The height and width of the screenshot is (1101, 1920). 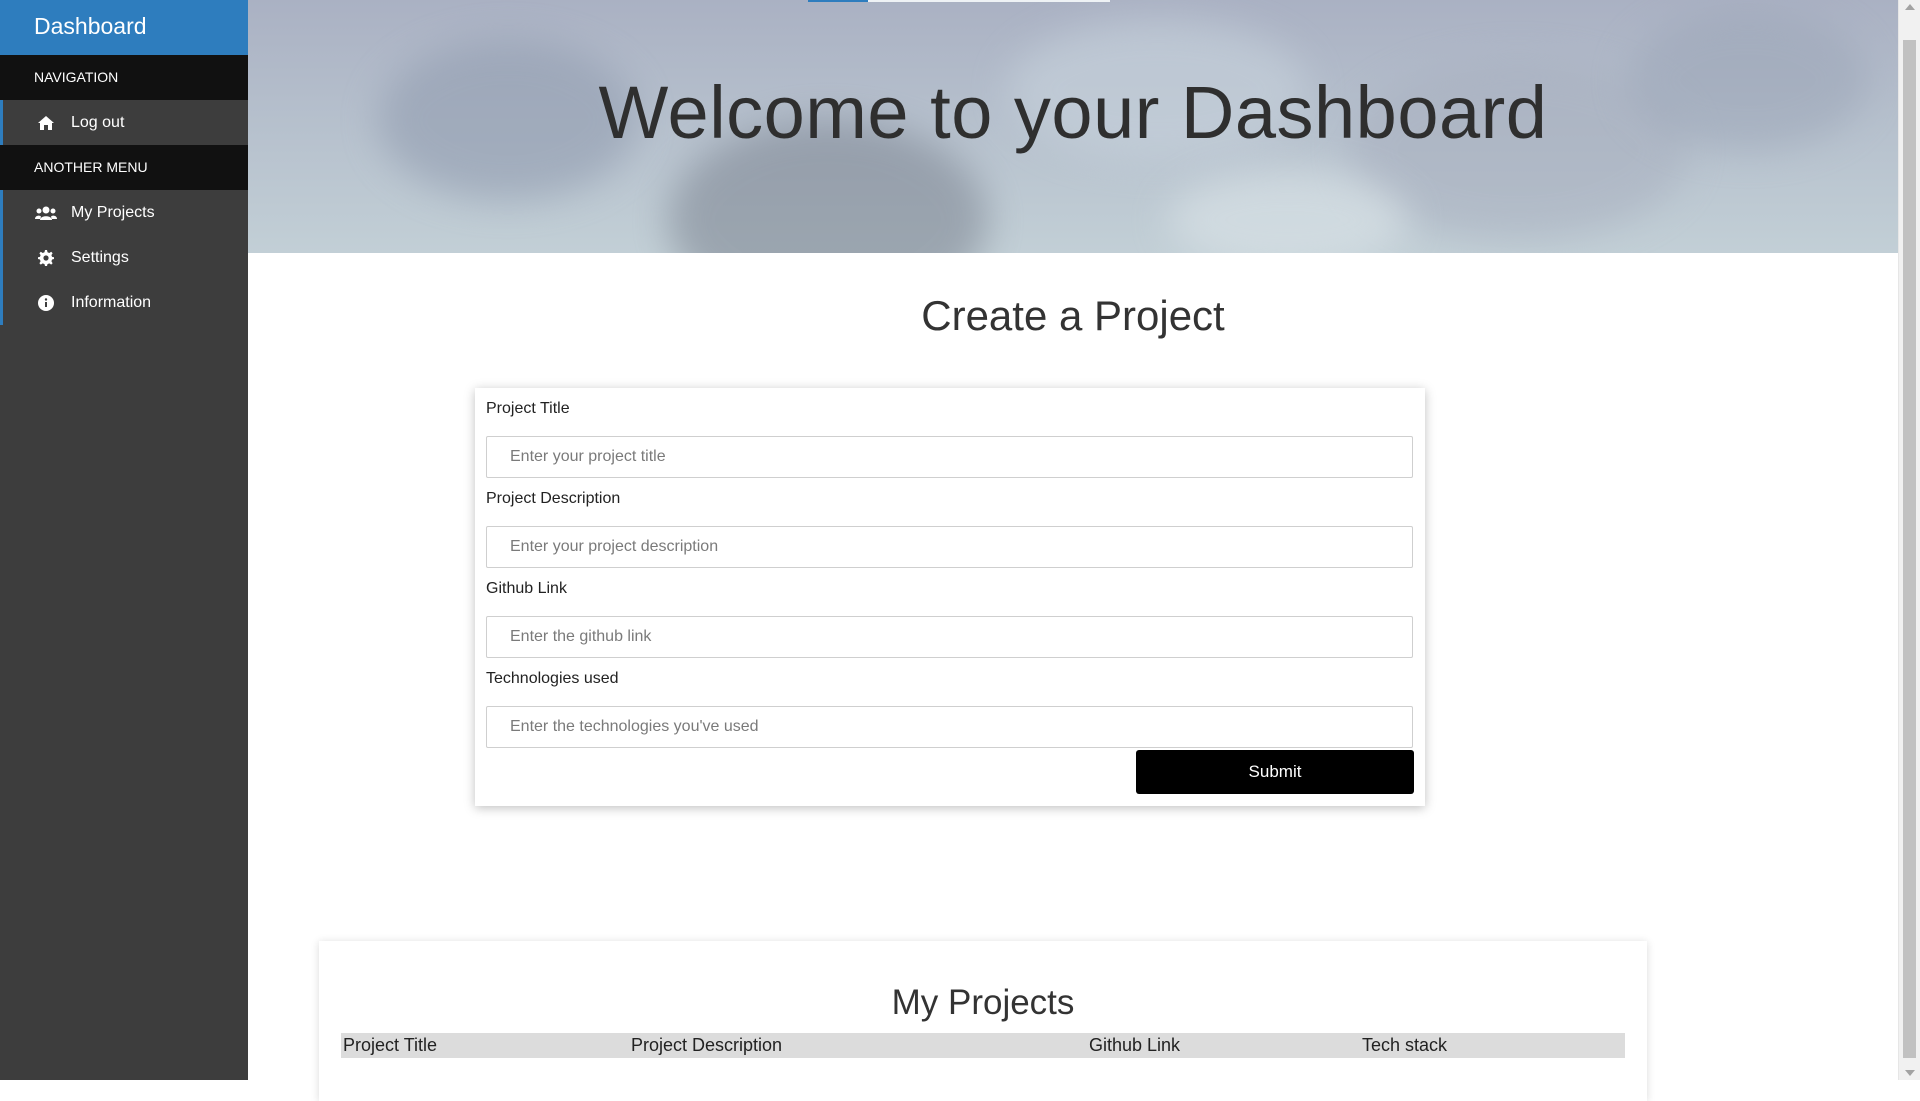 What do you see at coordinates (528, 408) in the screenshot?
I see `project-title-label: Project Title` at bounding box center [528, 408].